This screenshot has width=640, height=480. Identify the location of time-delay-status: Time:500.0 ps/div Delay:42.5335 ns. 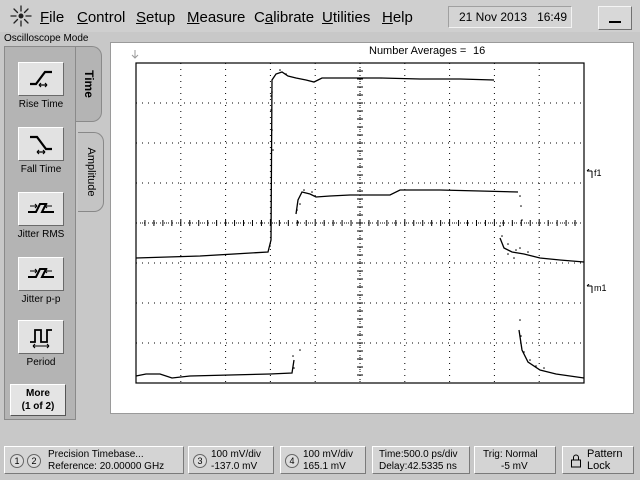
(421, 460).